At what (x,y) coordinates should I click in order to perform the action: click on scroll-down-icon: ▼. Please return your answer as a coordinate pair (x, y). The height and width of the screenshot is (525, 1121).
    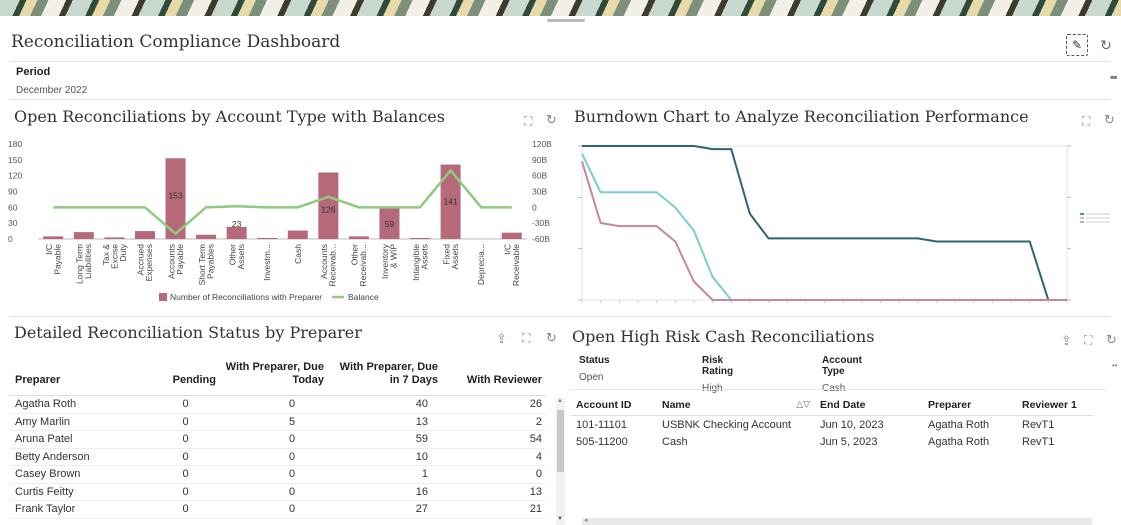
    Looking at the image, I should click on (560, 519).